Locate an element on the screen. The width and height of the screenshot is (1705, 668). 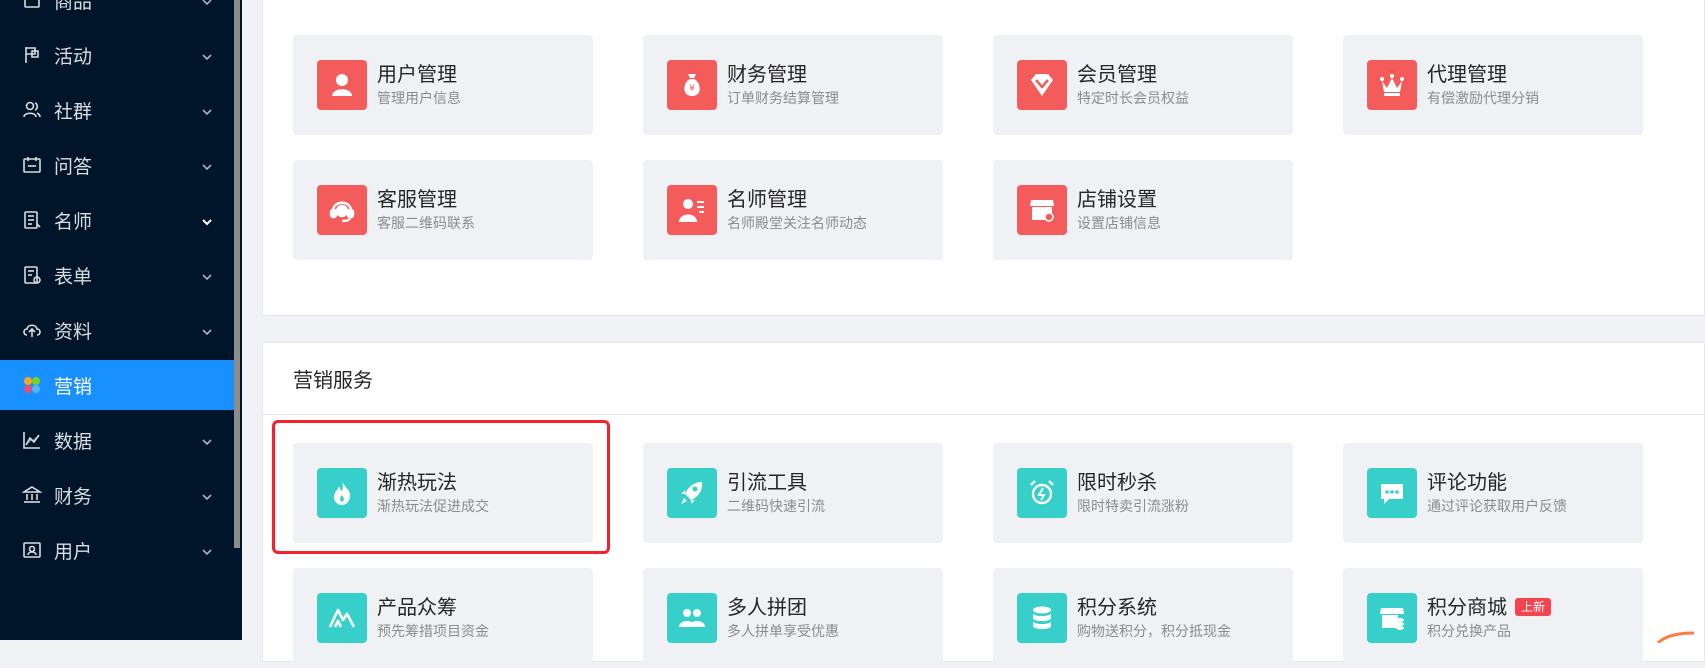
card-title: 多人拼团 is located at coordinates (767, 607).